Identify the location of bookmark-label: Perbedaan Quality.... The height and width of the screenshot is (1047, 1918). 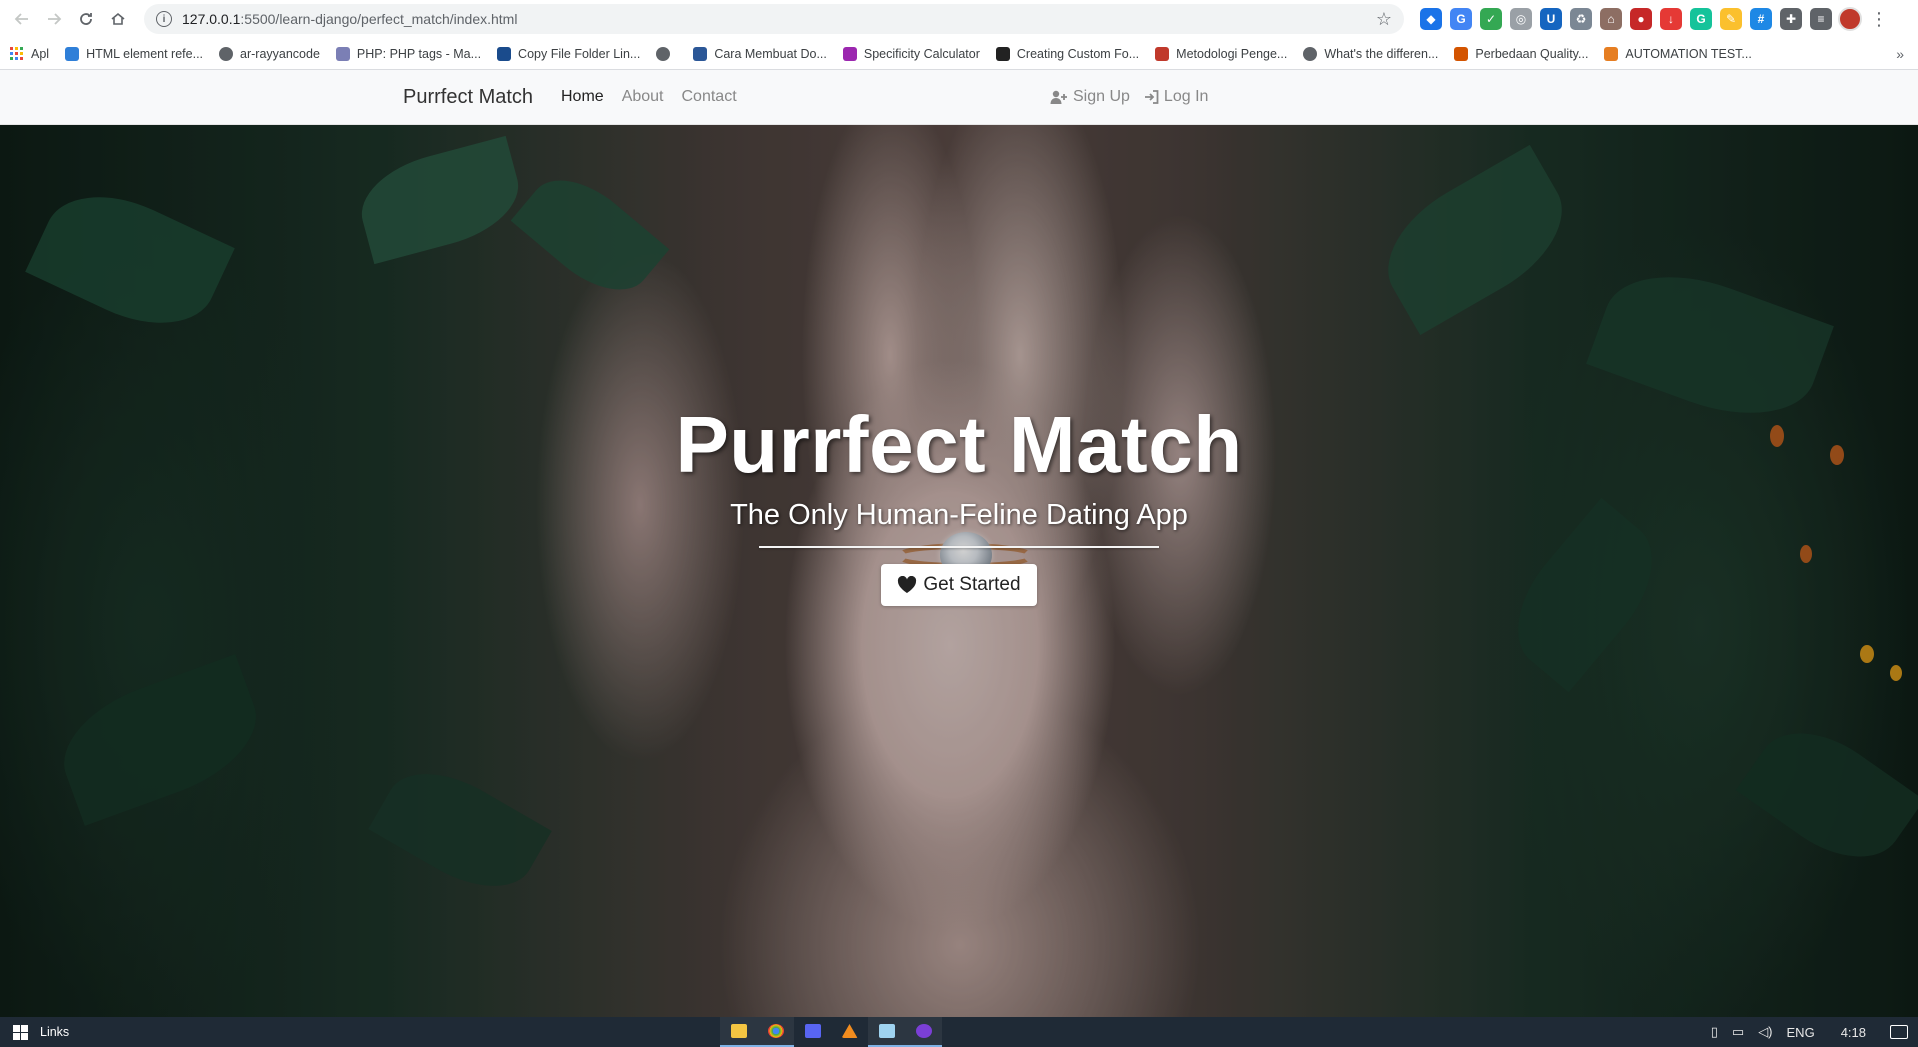
(1532, 53).